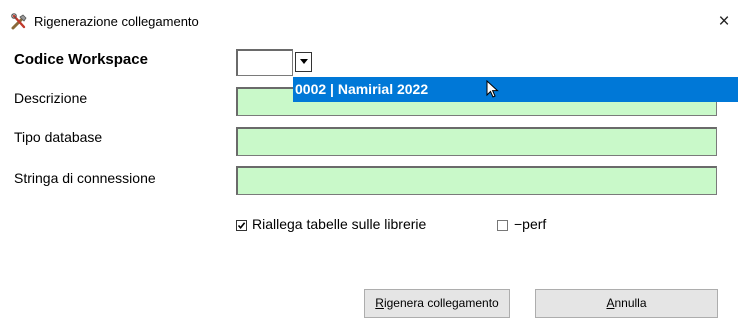  I want to click on tools-icon, so click(19, 22).